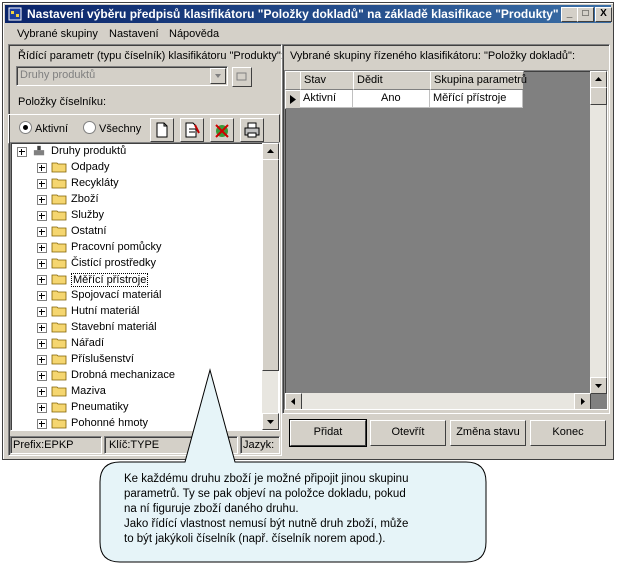  Describe the element at coordinates (22, 152) in the screenshot. I see `collapse-icon` at that location.